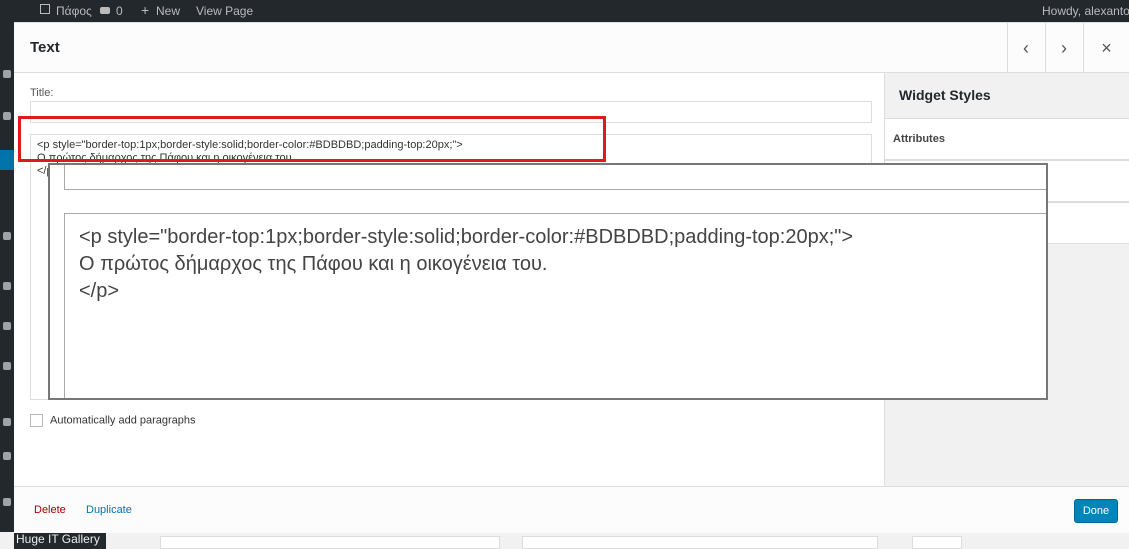 Image resolution: width=1129 pixels, height=549 pixels. Describe the element at coordinates (45, 47) in the screenshot. I see `dialog-title: Text` at that location.